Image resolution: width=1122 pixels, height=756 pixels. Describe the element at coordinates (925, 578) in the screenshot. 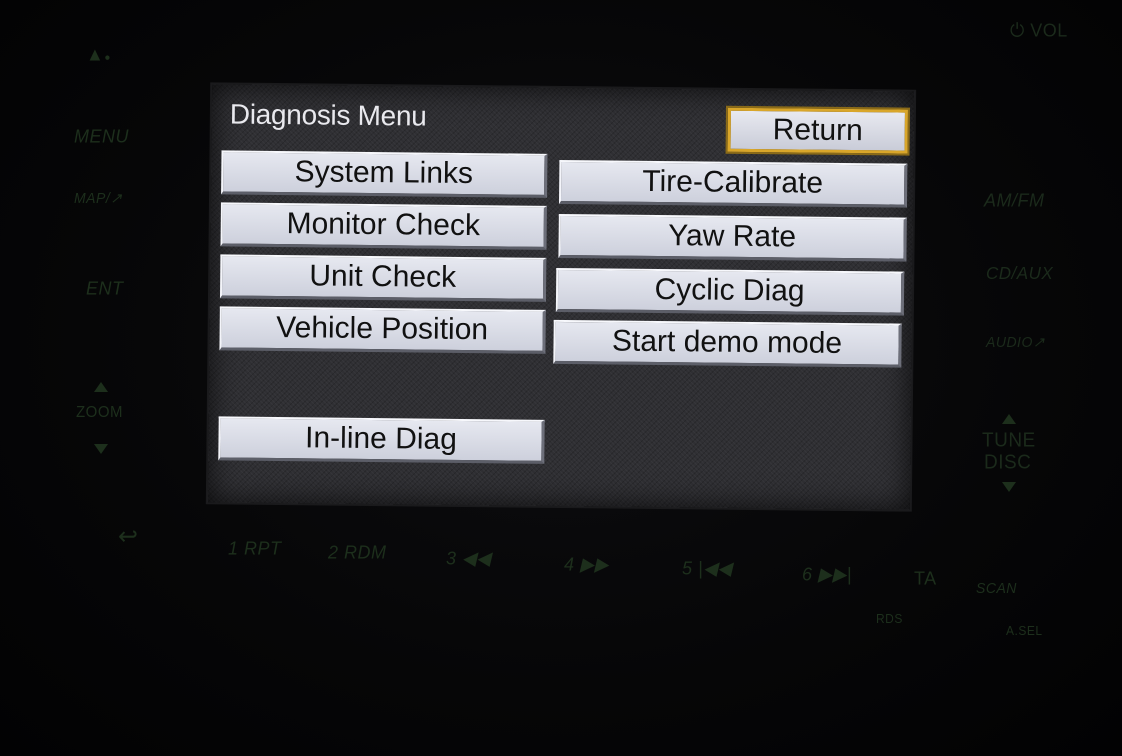

I see `ta-button: TA` at that location.